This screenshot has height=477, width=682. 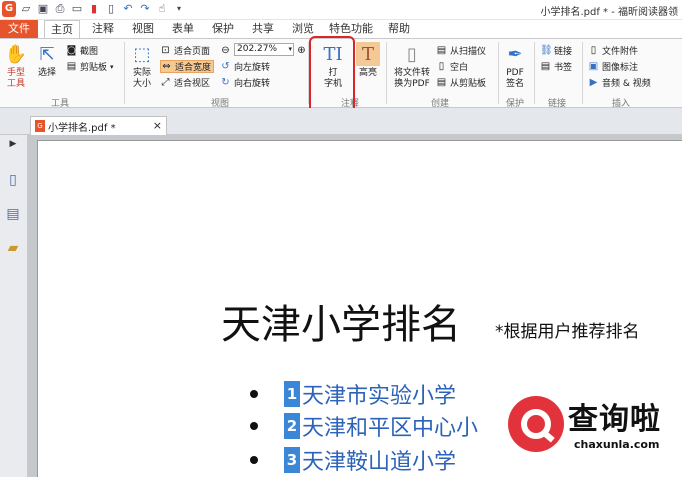 I want to click on blank-page-icon: ▯, so click(x=441, y=66).